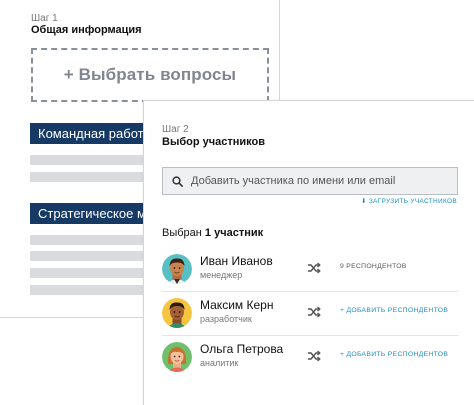 Image resolution: width=474 pixels, height=405 pixels. Describe the element at coordinates (237, 305) in the screenshot. I see `participant-name: Максим Керн` at that location.